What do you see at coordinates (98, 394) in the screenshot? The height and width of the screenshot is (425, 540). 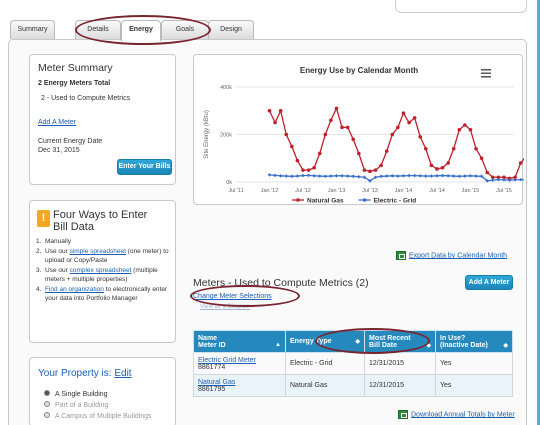 I see `property-option: A Single Building` at bounding box center [98, 394].